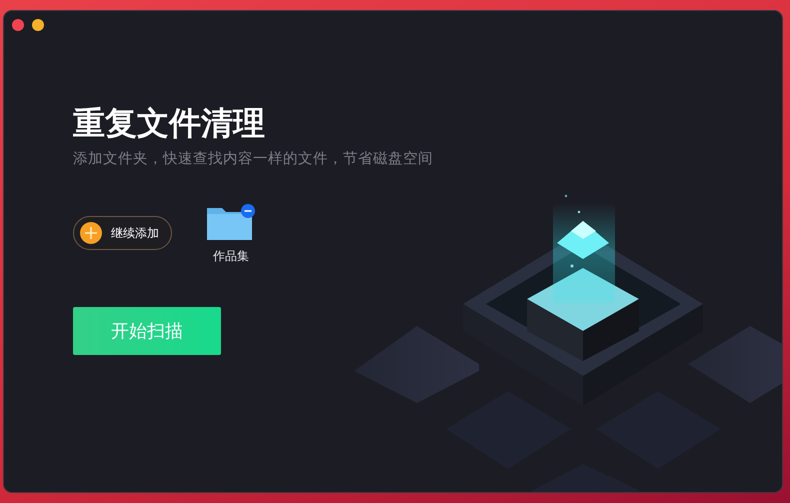 This screenshot has height=503, width=790. What do you see at coordinates (231, 223) in the screenshot?
I see `folder-icon` at bounding box center [231, 223].